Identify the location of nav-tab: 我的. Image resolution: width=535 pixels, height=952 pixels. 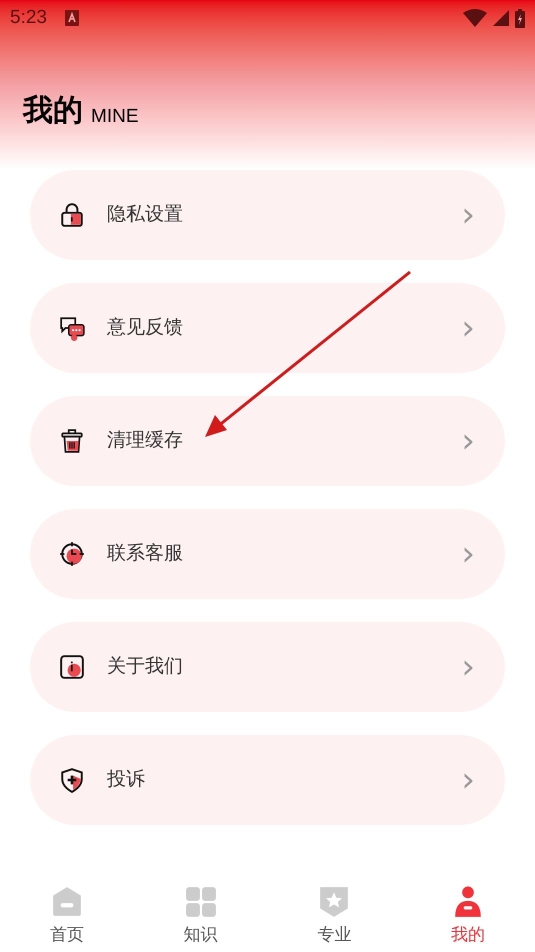
(468, 912).